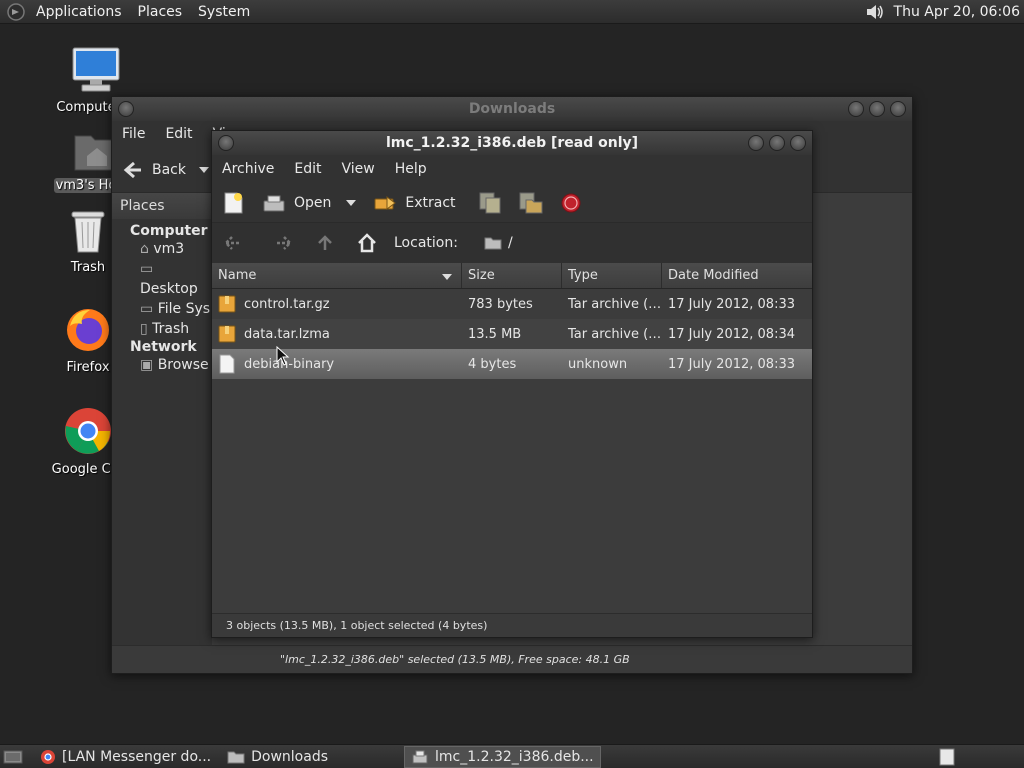 This screenshot has width=1024, height=768. I want to click on downloads-titlebar: Downloads, so click(512, 109).